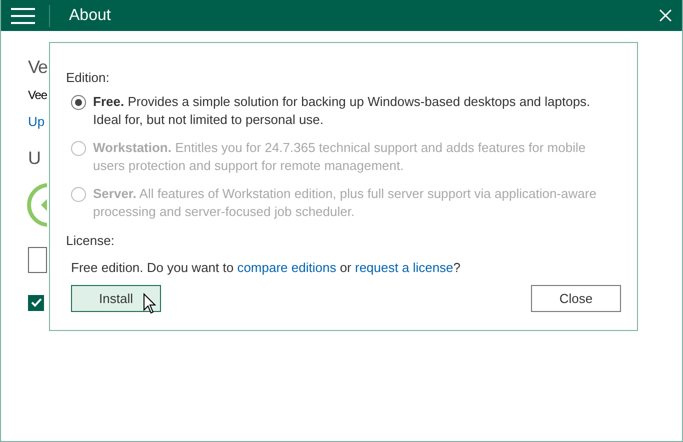 The image size is (683, 442). I want to click on option-description: Workstation. Entitles you for 24.7.365 technical support and adds features for mobile users protection and support for remote management., so click(340, 156).